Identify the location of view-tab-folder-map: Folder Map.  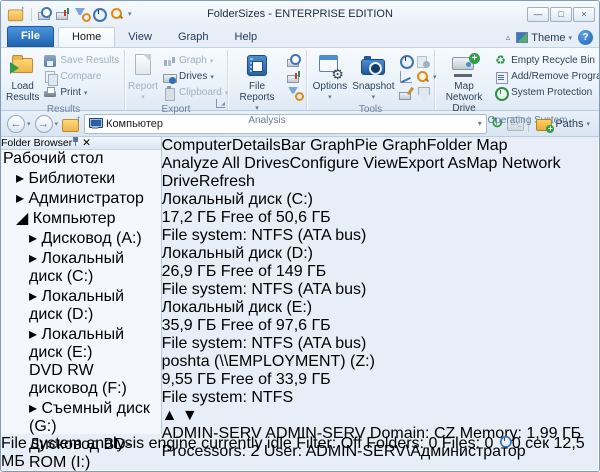
(467, 145).